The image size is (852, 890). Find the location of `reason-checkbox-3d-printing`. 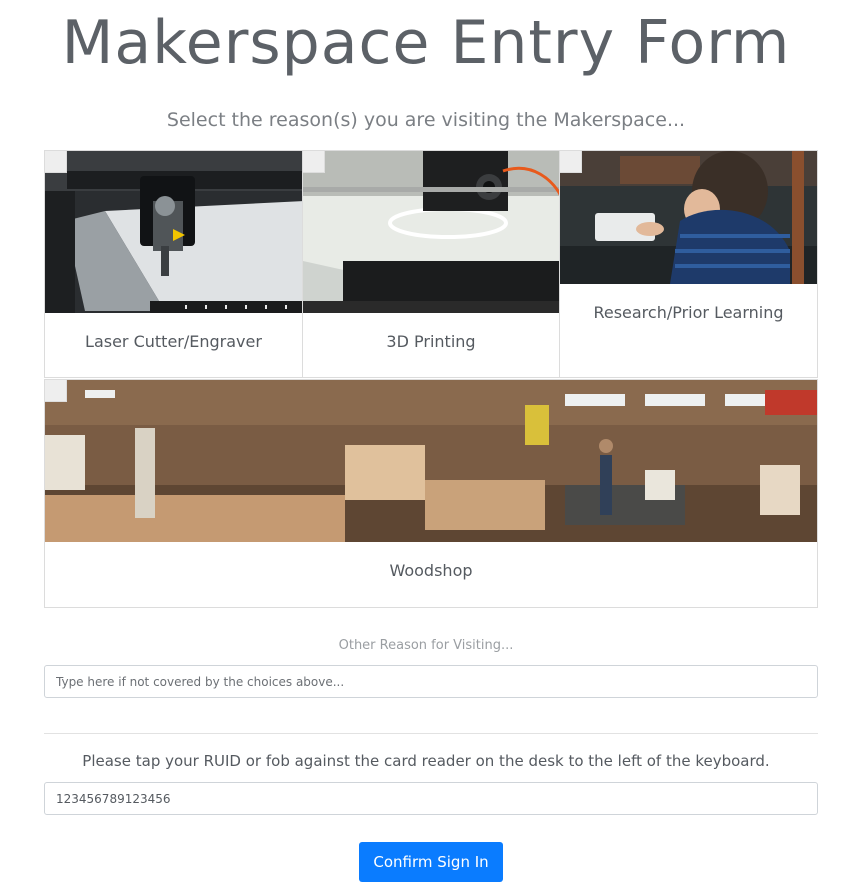

reason-checkbox-3d-printing is located at coordinates (314, 162).